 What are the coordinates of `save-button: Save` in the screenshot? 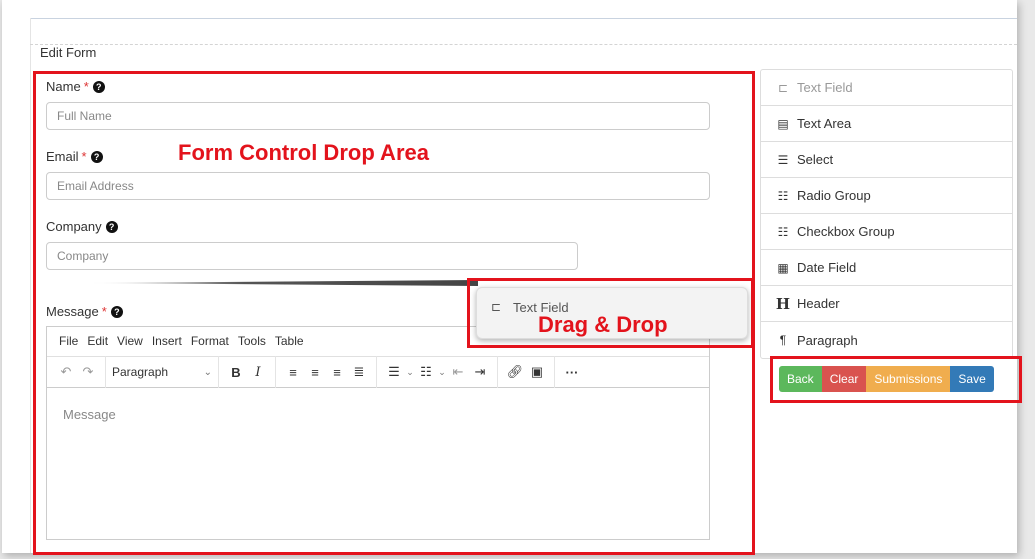 It's located at (972, 379).